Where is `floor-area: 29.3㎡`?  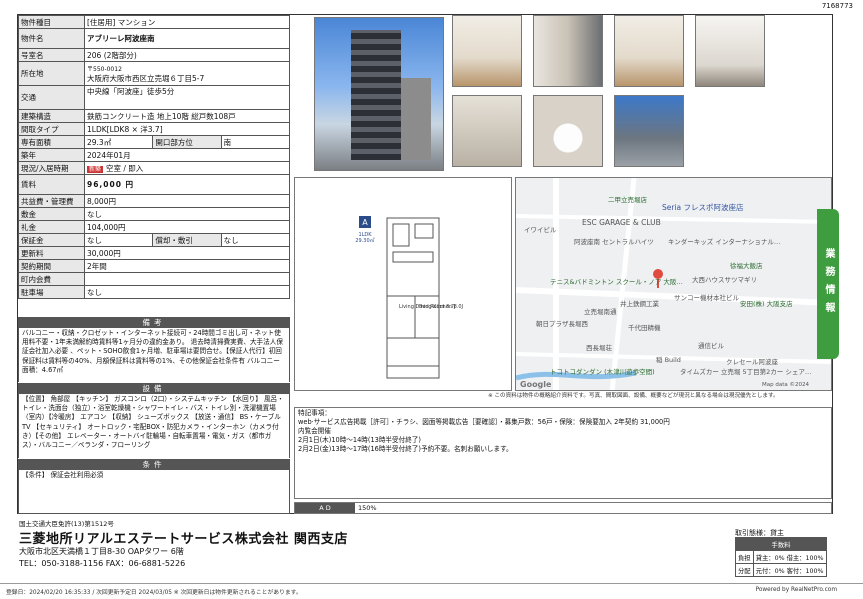
floor-area: 29.3㎡ is located at coordinates (118, 142).